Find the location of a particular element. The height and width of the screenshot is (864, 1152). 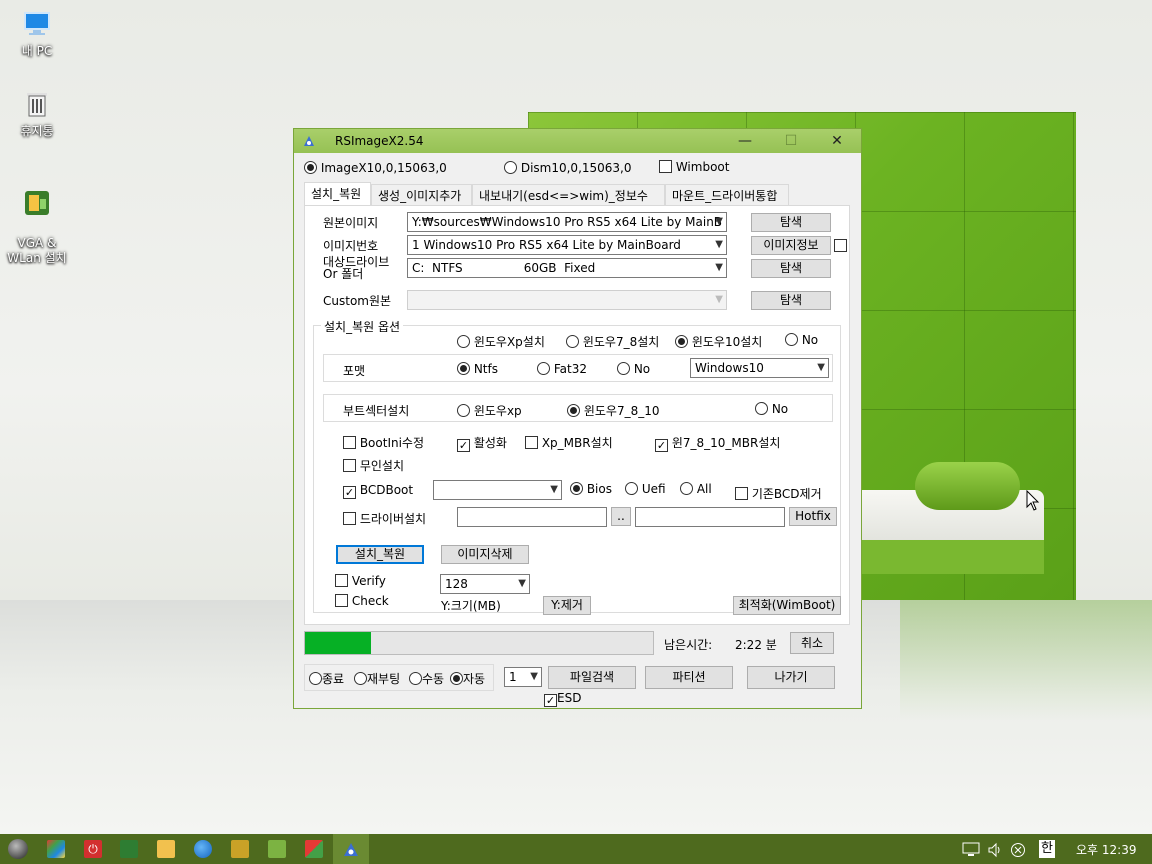

custom-source-label: Custom원본 is located at coordinates (357, 301).